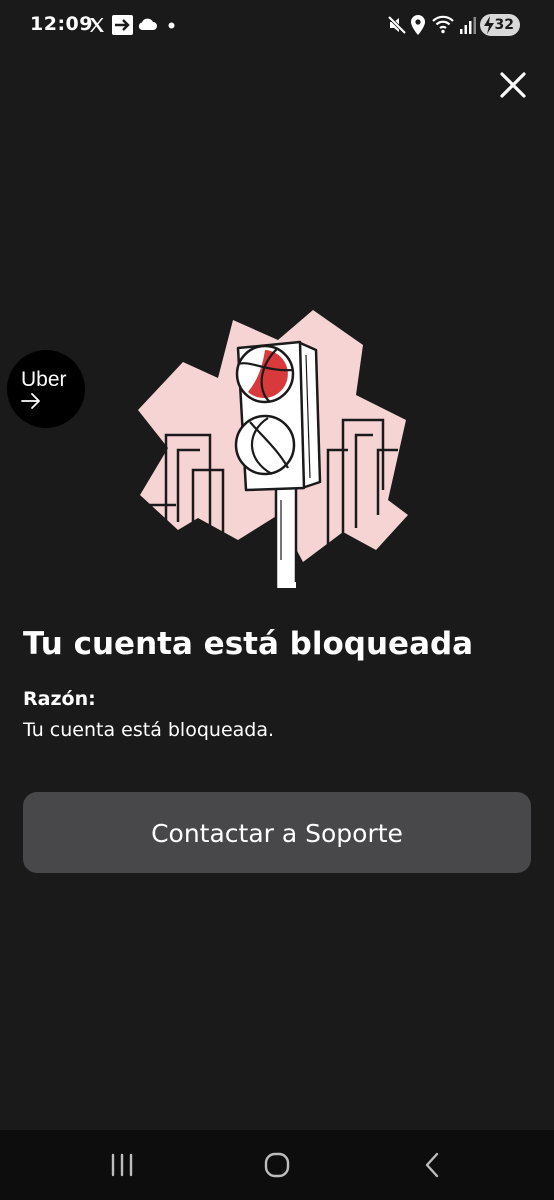  What do you see at coordinates (489, 25) in the screenshot?
I see `charging-bolt-icon` at bounding box center [489, 25].